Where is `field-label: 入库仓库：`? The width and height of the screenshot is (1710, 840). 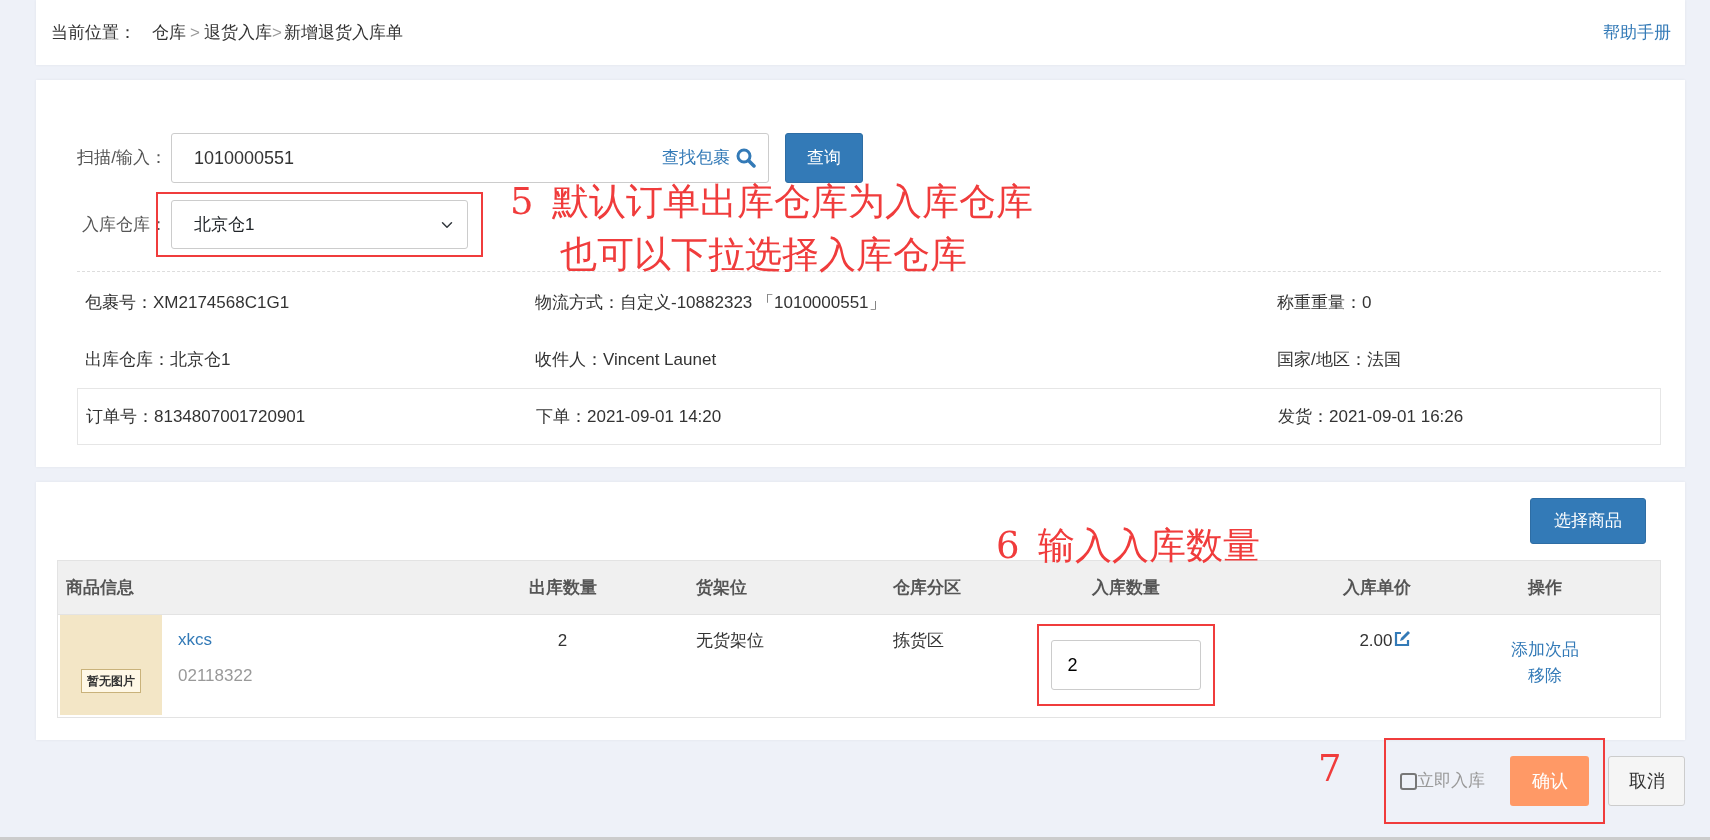
field-label: 入库仓库： is located at coordinates (124, 224).